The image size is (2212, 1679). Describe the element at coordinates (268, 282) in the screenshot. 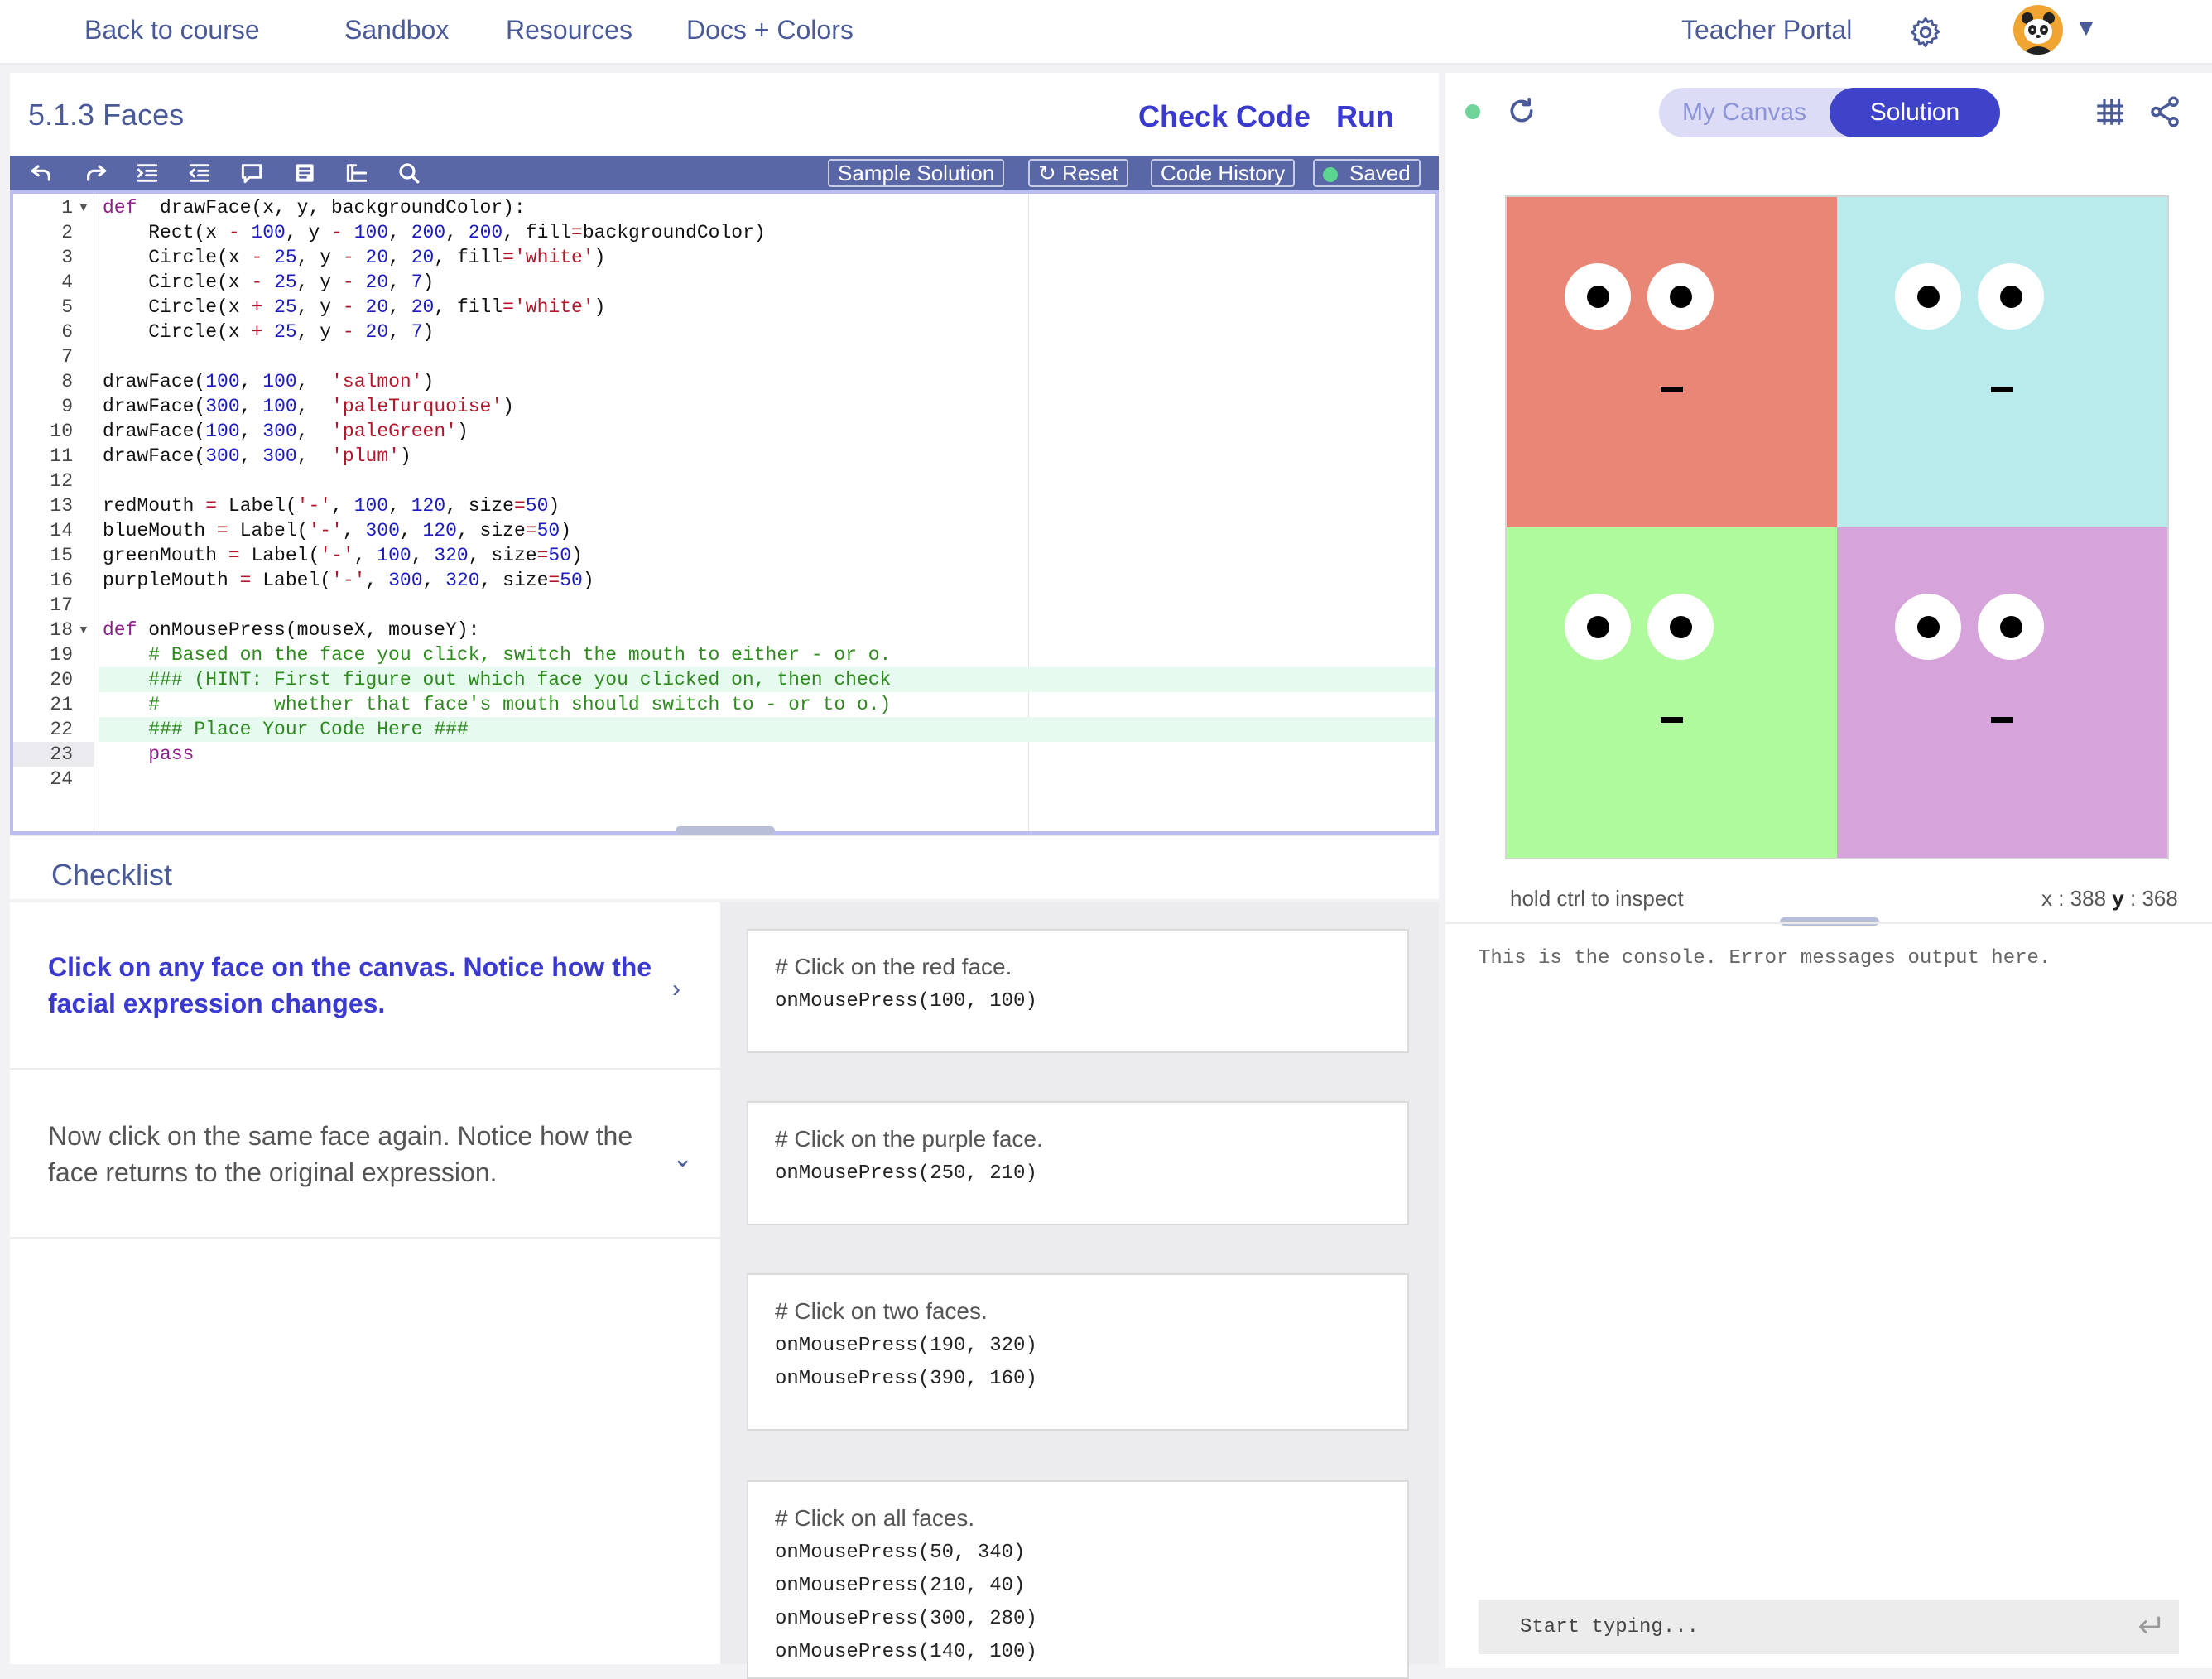

I see `code-line: Circle(x - 25, y - 20, 7)` at that location.